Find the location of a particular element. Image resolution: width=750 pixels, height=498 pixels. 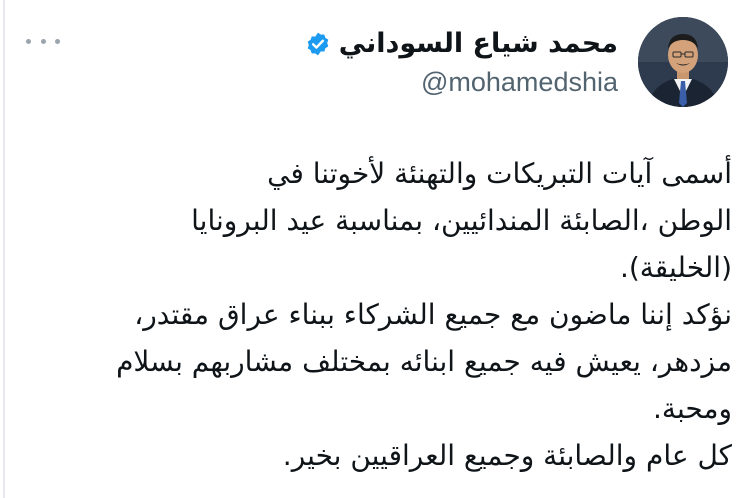

more-options-button is located at coordinates (43, 41).